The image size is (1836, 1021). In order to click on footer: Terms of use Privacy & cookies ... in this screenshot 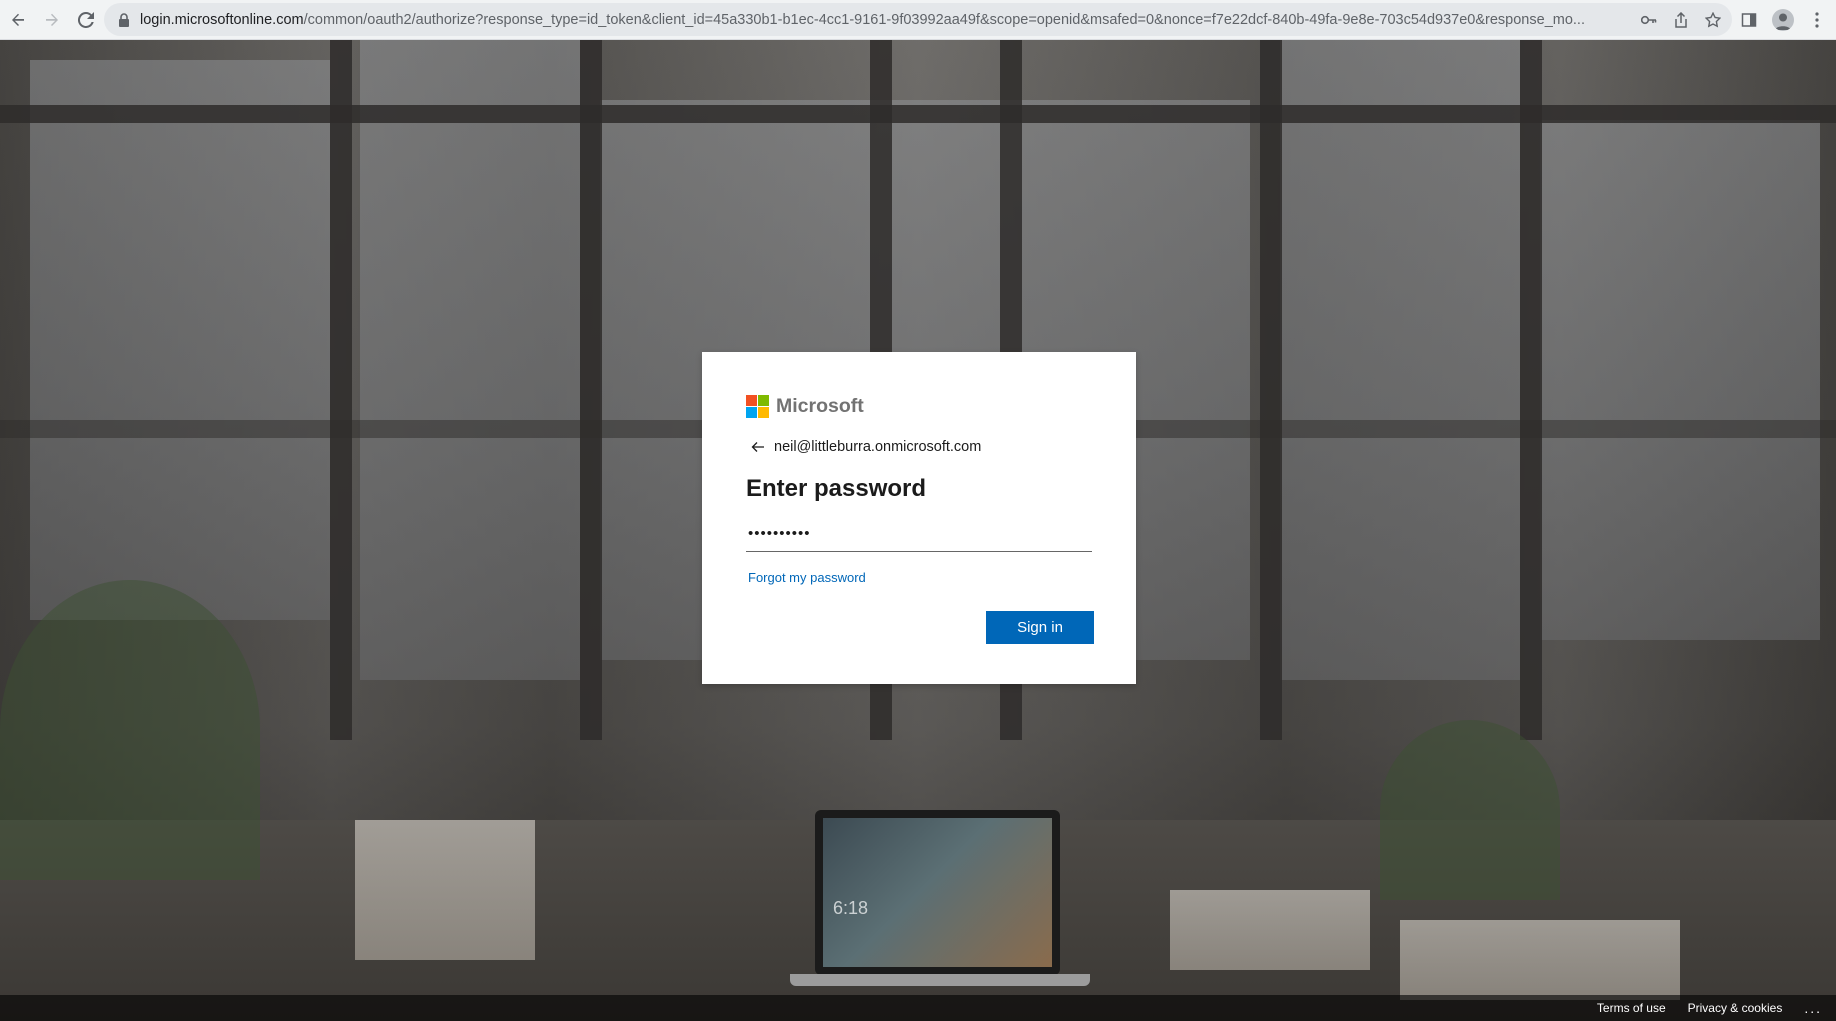, I will do `click(918, 1008)`.